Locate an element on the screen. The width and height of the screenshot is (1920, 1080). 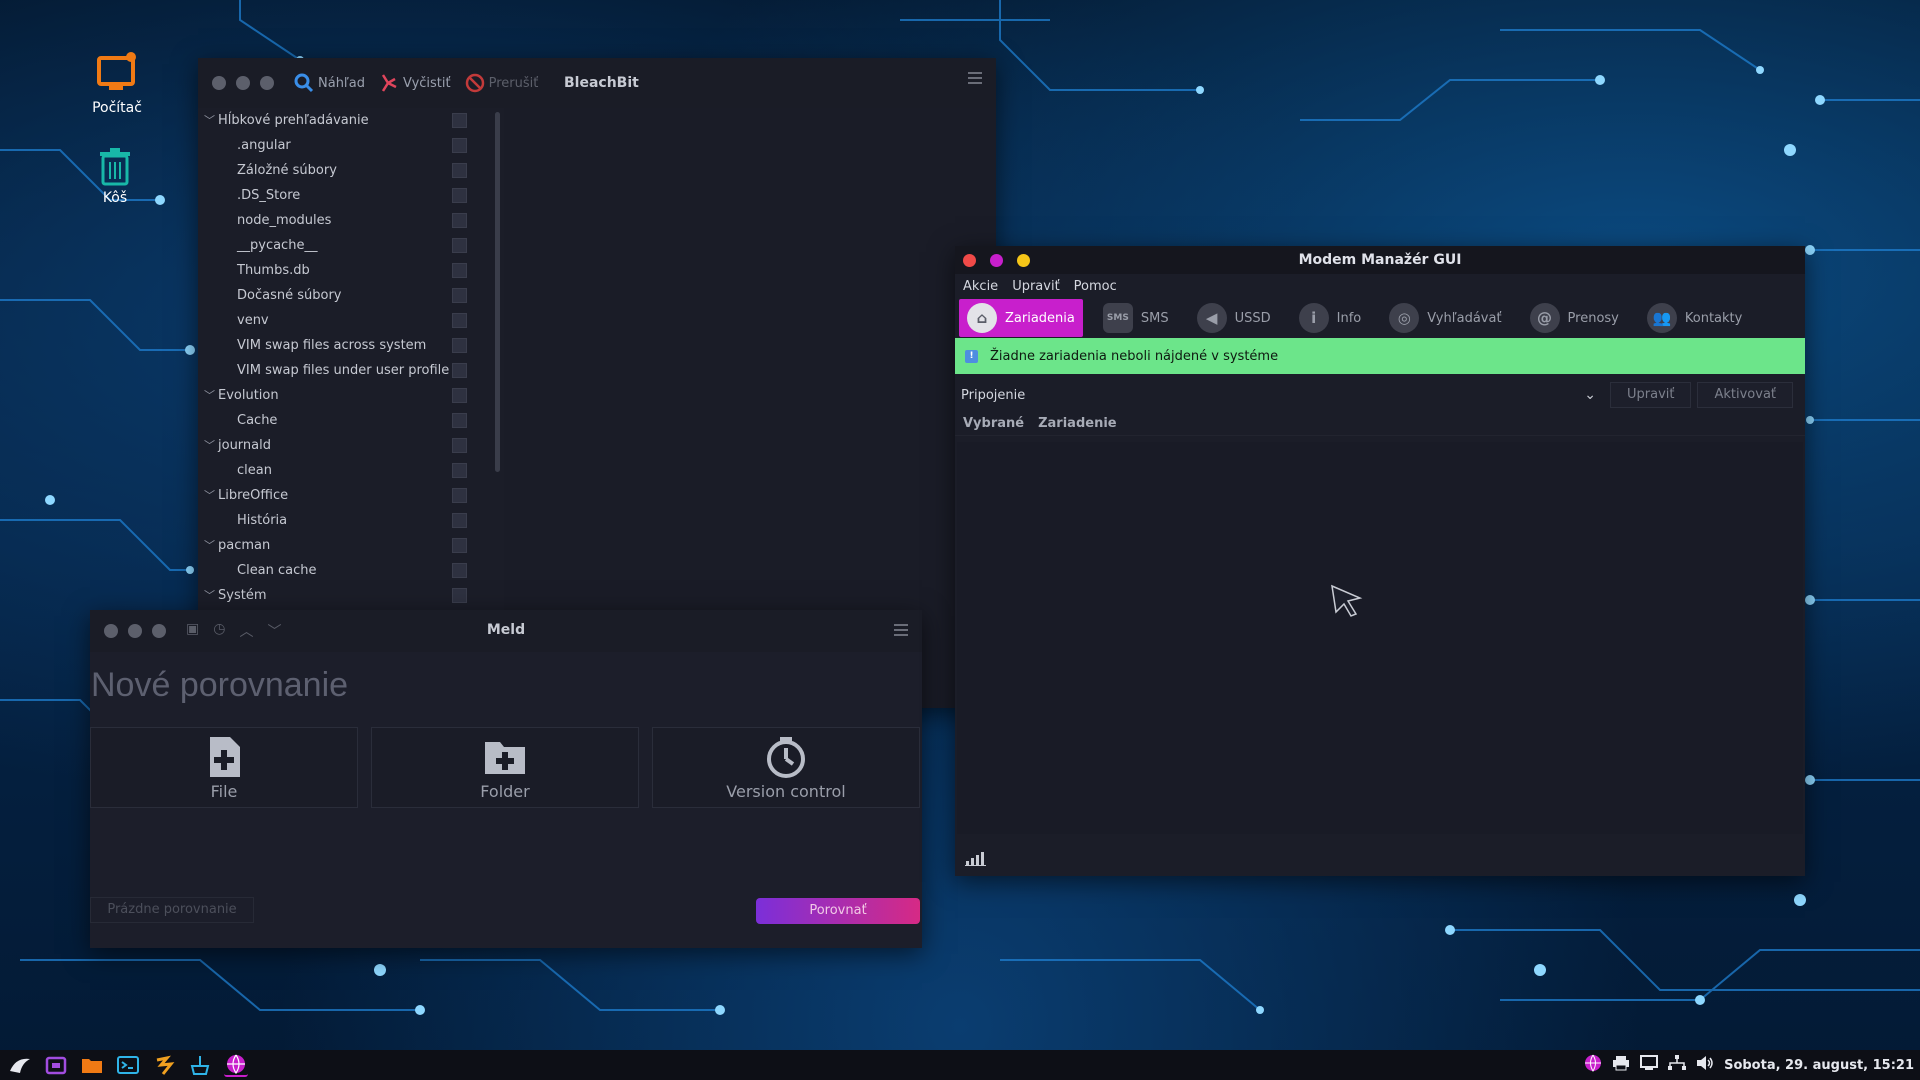
preview-button: Náhľad is located at coordinates (329, 83).